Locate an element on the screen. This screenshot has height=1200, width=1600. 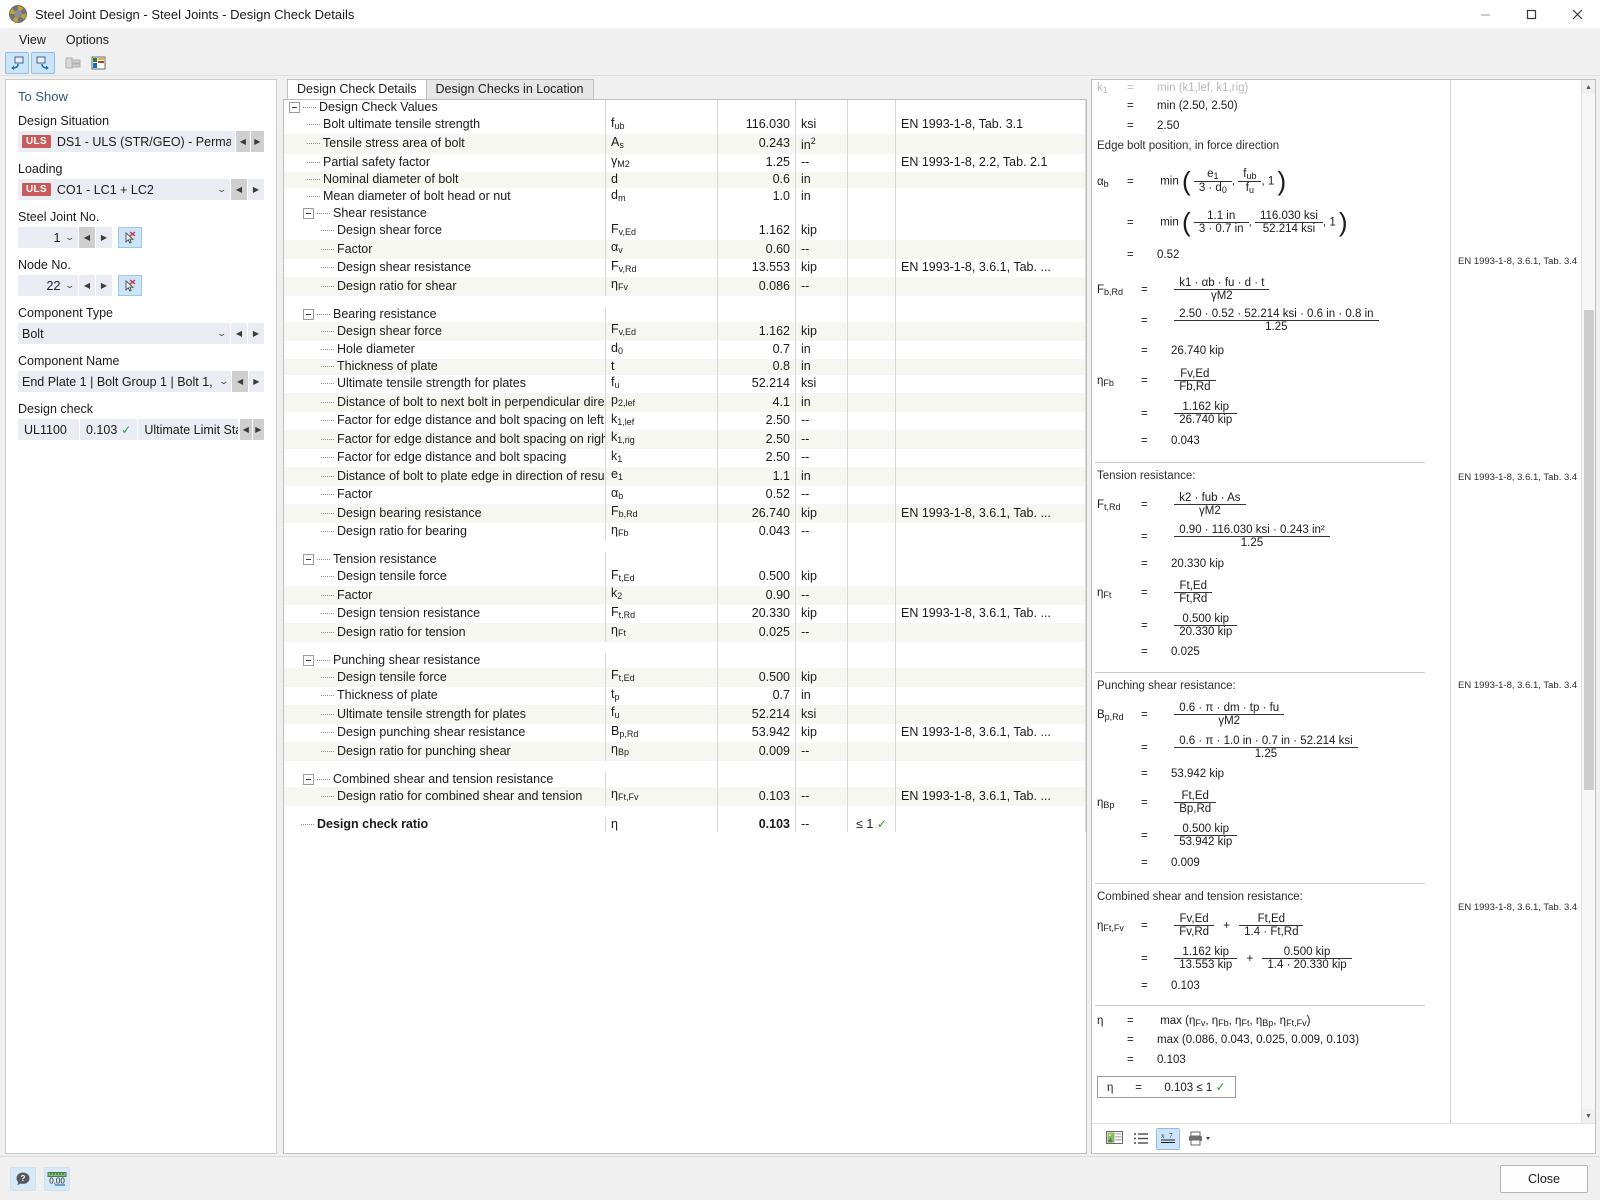
table-row: Design ratio for tension ηFt 0.025 -- is located at coordinates (685, 632).